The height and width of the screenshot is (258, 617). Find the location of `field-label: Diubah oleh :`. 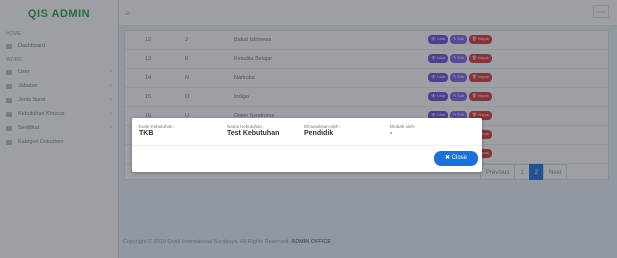

field-label: Diubah oleh : is located at coordinates (403, 126).